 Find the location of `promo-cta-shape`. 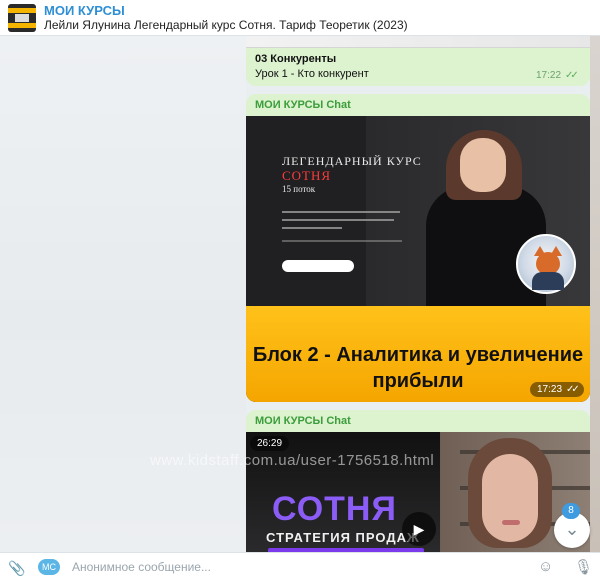

promo-cta-shape is located at coordinates (318, 266).